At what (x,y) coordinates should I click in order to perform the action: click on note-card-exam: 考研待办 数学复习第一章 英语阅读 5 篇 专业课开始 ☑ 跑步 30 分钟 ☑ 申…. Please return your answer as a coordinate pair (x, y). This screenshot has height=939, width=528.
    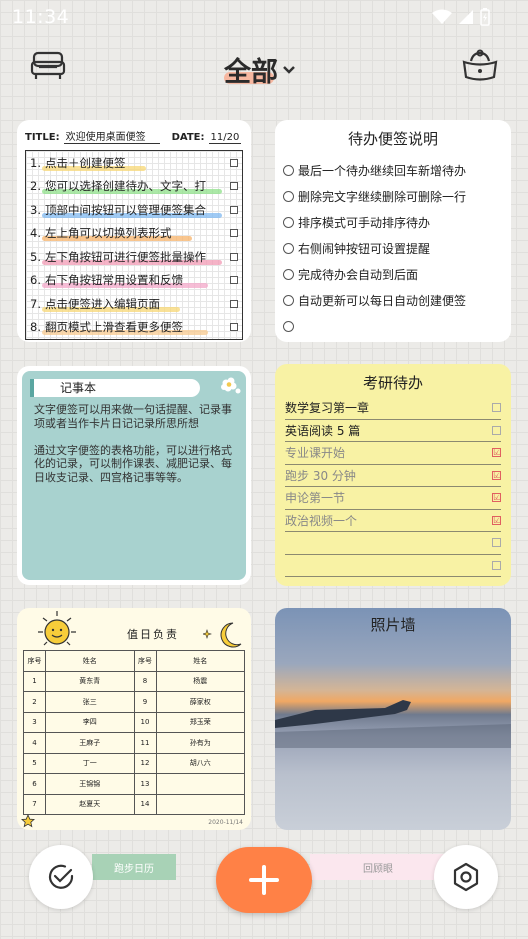
    Looking at the image, I should click on (393, 475).